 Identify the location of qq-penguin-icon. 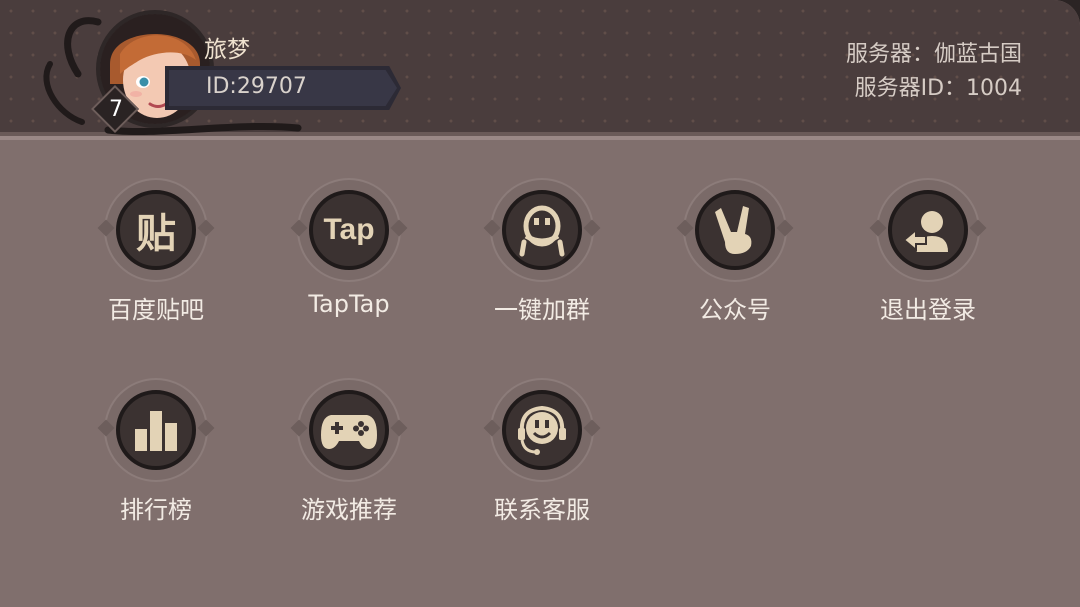
(542, 230).